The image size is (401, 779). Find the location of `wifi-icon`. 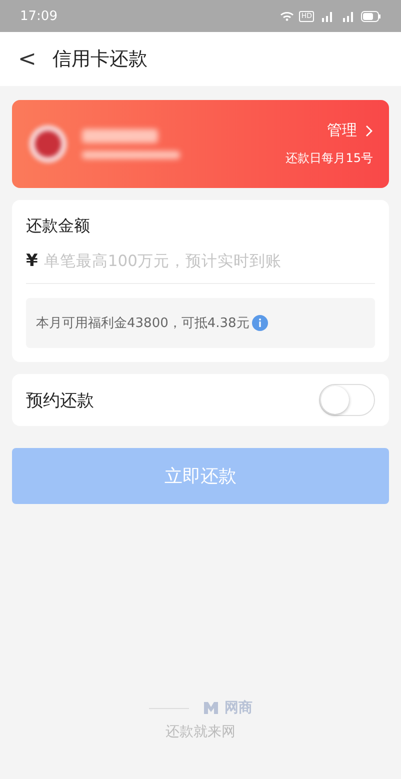

wifi-icon is located at coordinates (287, 16).